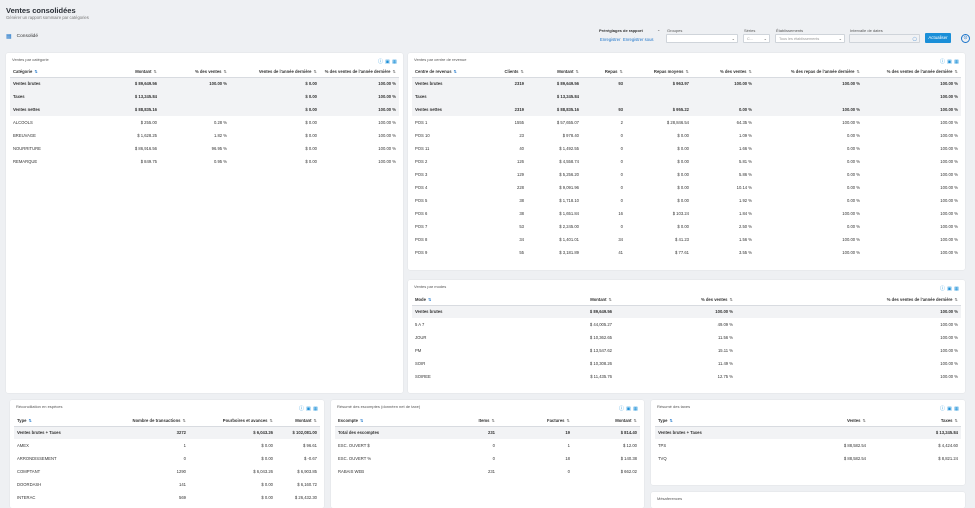 This screenshot has height=508, width=975. Describe the element at coordinates (915, 421) in the screenshot. I see `column-header: Taxes ⇅` at that location.